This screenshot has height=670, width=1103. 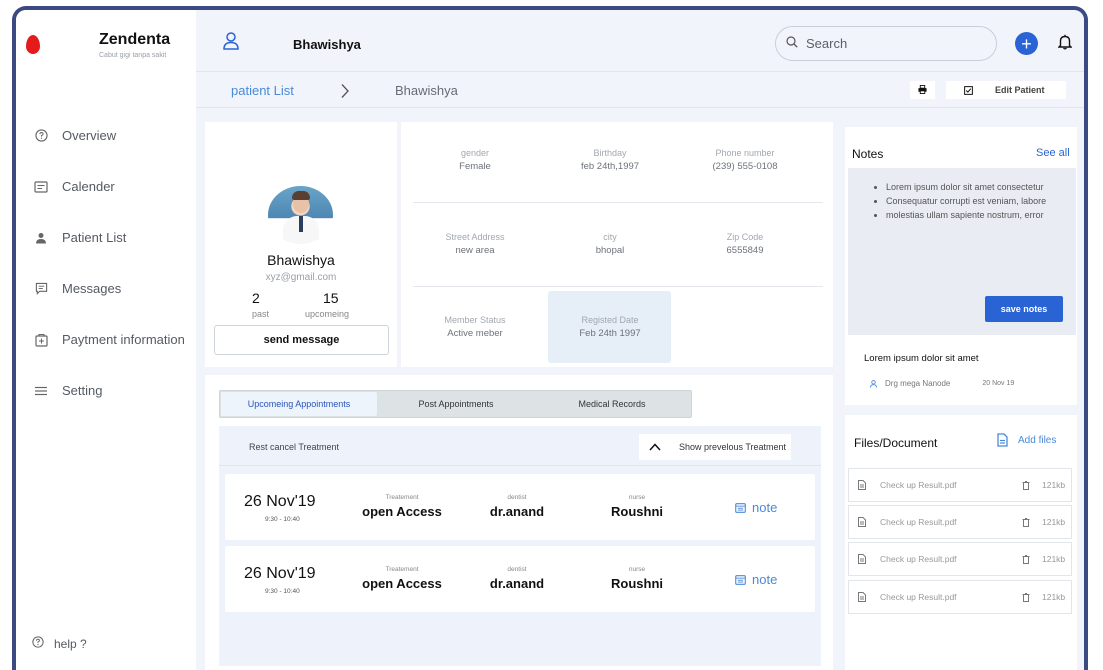 What do you see at coordinates (106, 186) in the screenshot?
I see `sidebar-item-calender: Calender` at bounding box center [106, 186].